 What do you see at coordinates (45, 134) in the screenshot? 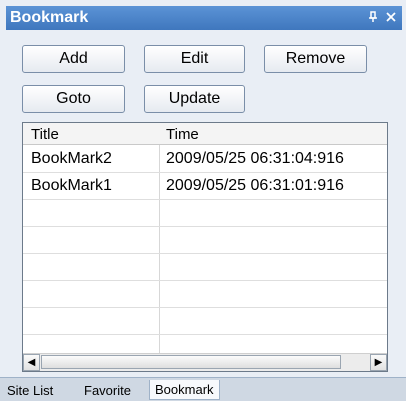
I see `column-header-title: Title` at bounding box center [45, 134].